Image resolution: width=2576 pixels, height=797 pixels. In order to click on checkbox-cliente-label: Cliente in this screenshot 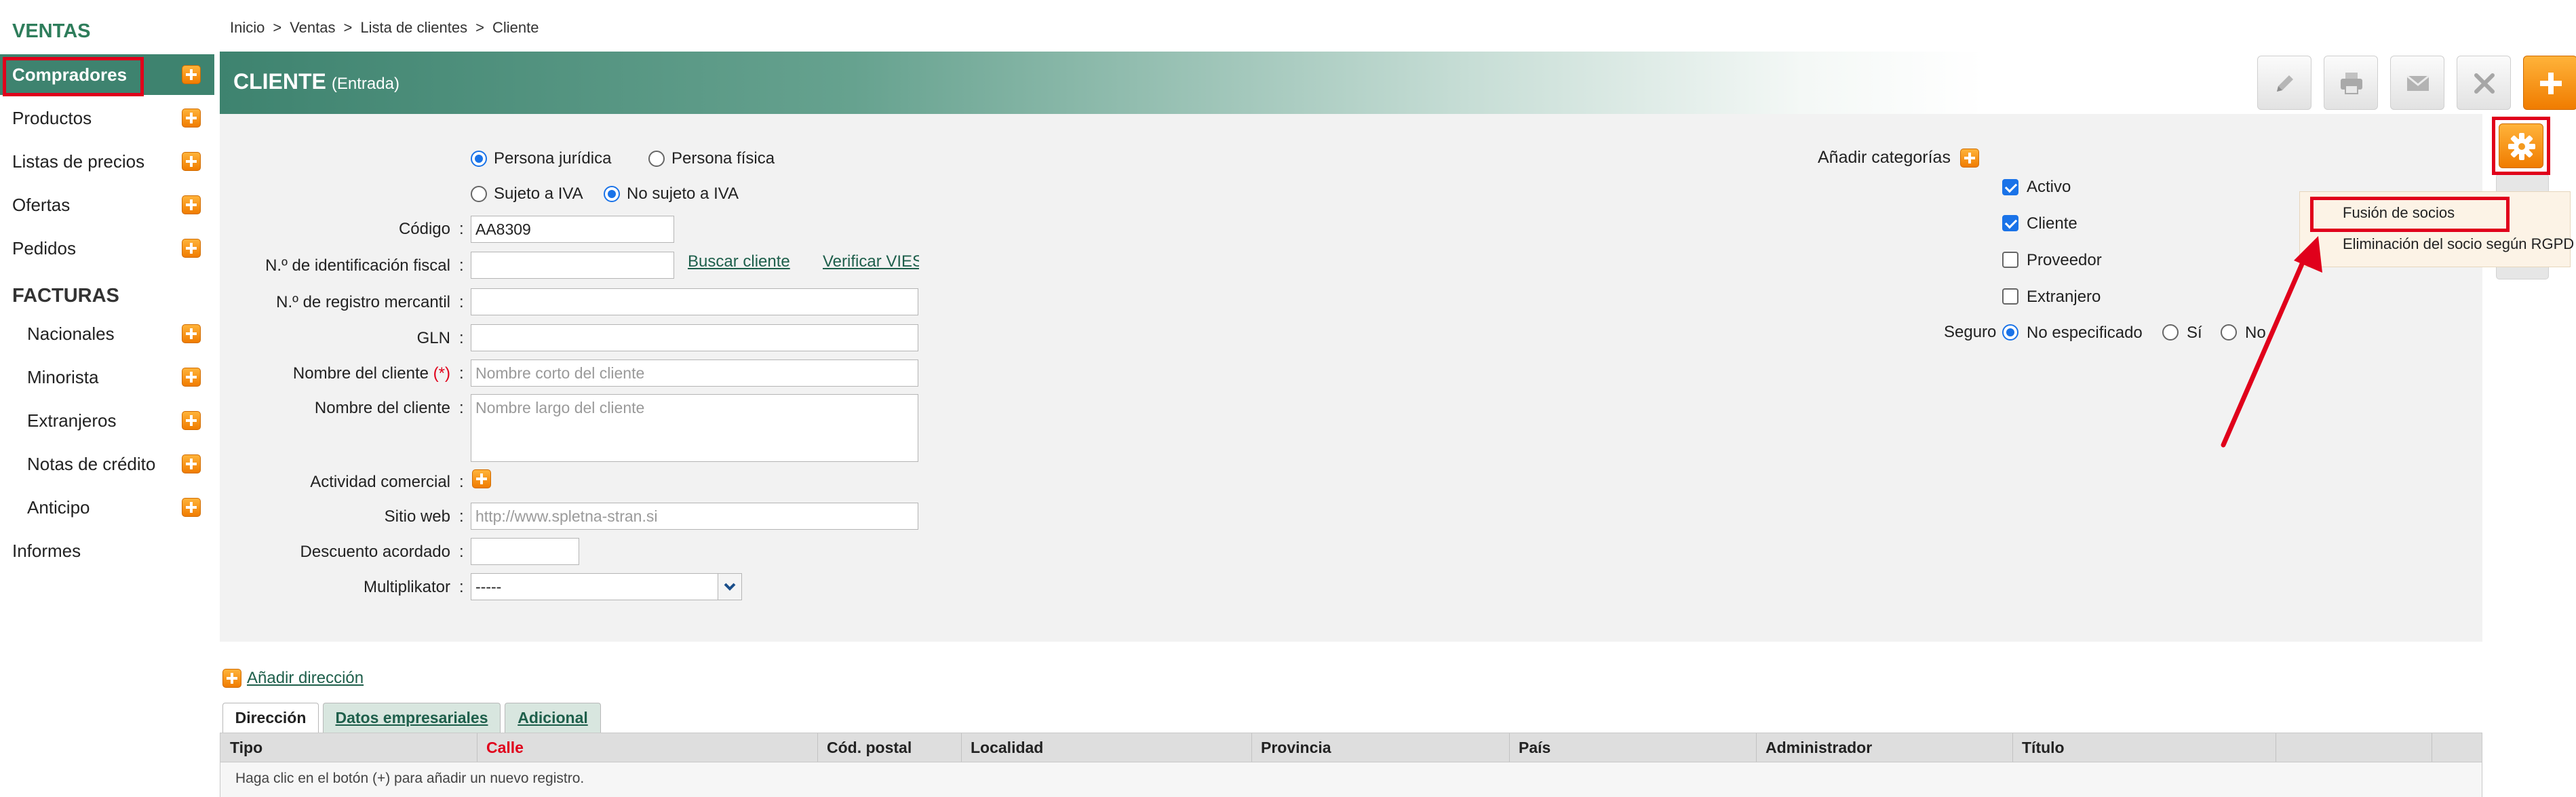, I will do `click(2052, 223)`.